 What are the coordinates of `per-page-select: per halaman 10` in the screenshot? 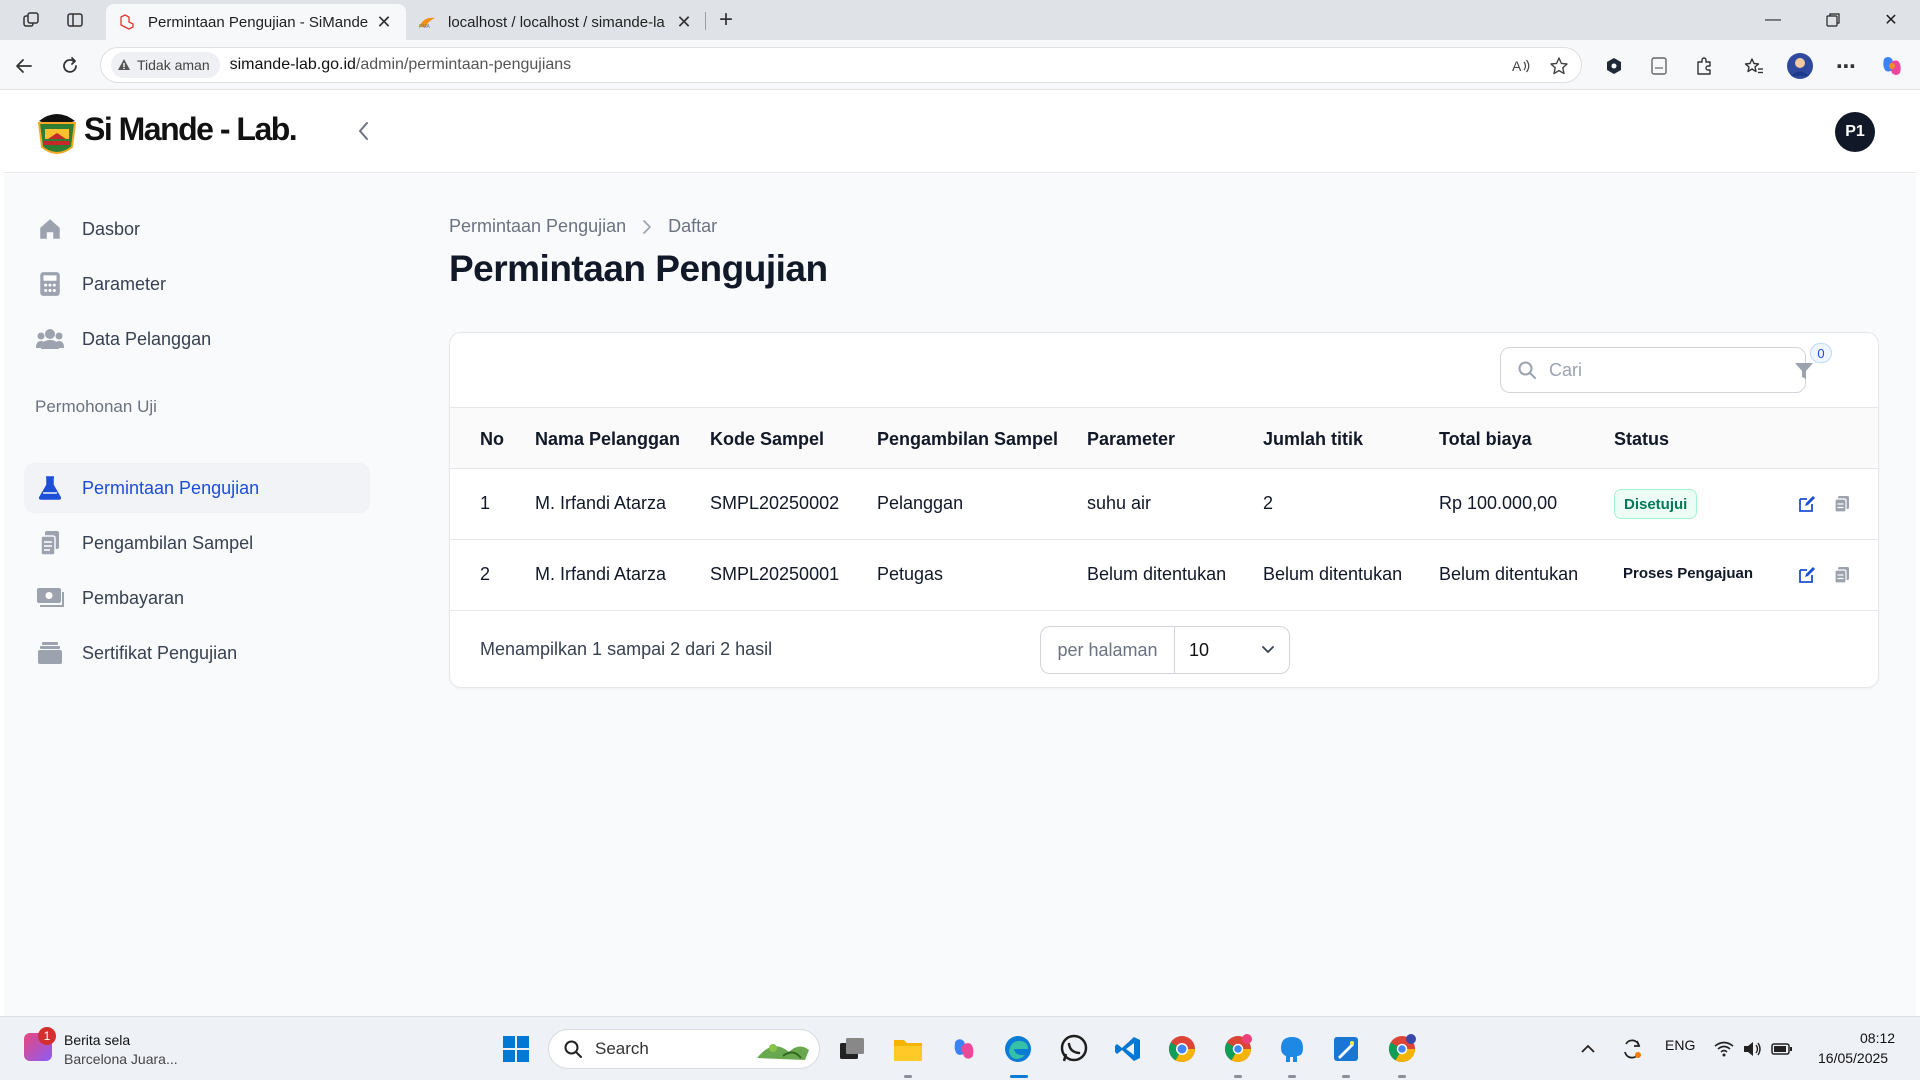 It's located at (1165, 650).